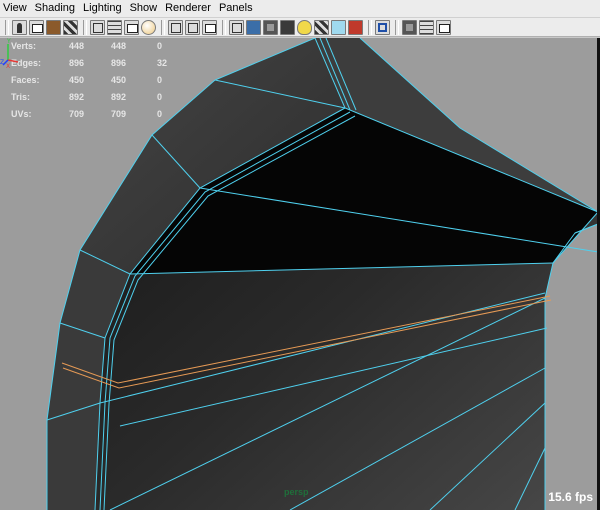 Image resolution: width=600 pixels, height=510 pixels. What do you see at coordinates (355, 27) in the screenshot?
I see `isolate-select-icon` at bounding box center [355, 27].